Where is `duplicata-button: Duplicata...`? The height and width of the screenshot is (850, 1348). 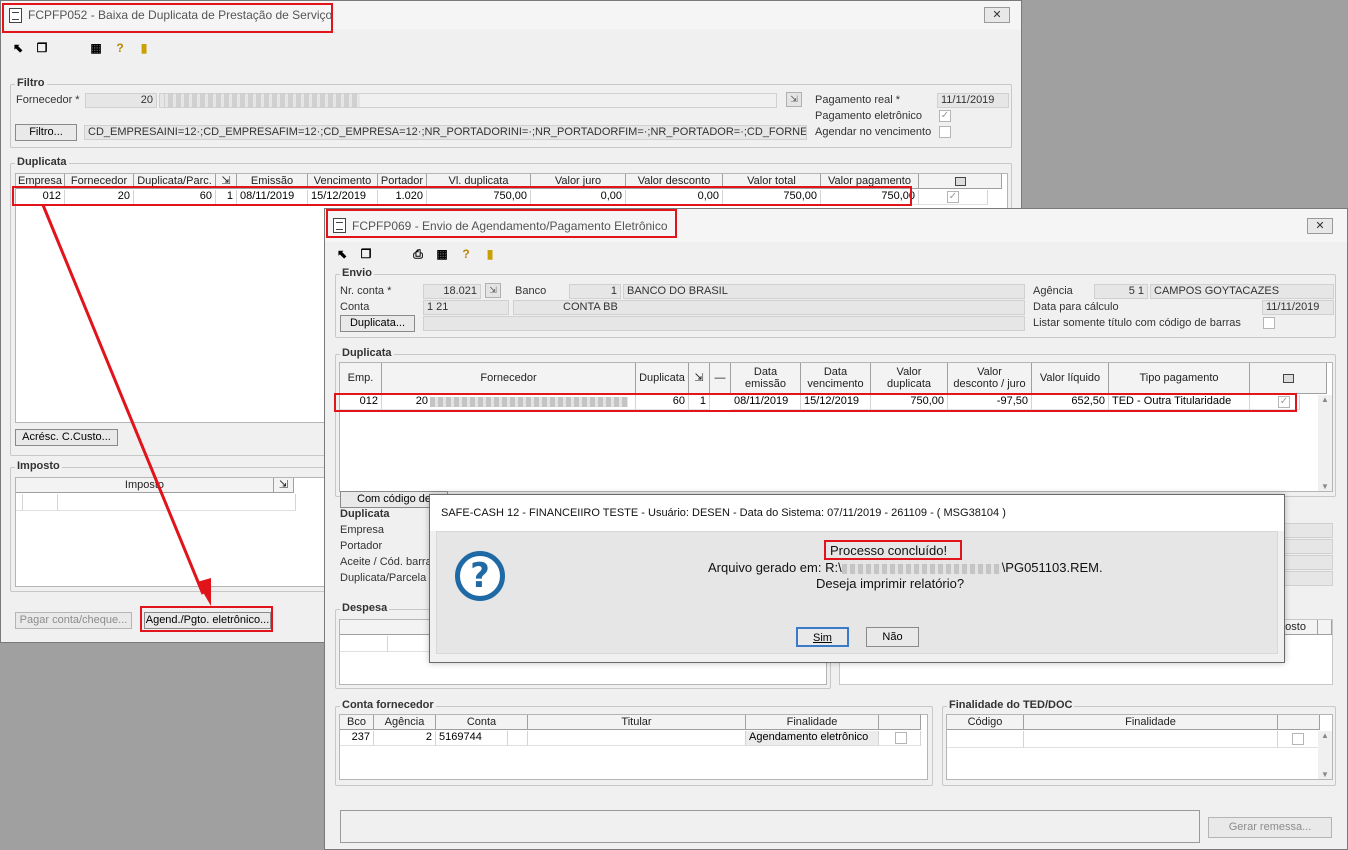 duplicata-button: Duplicata... is located at coordinates (377, 323).